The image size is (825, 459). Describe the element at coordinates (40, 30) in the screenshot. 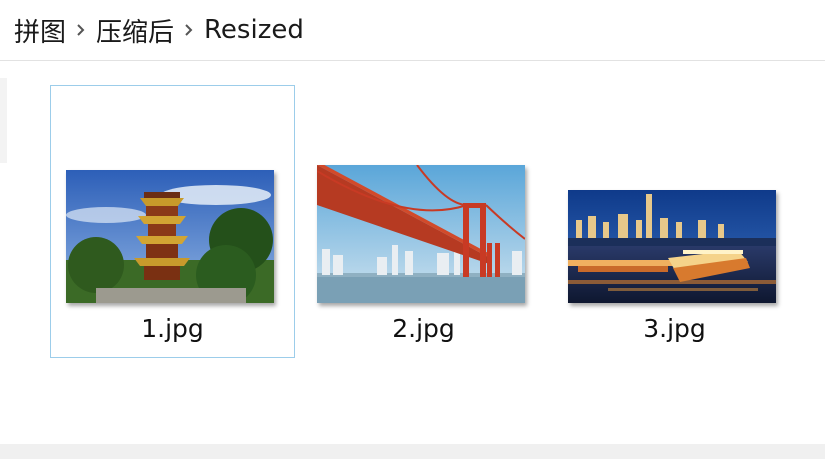

I see `breadcrumb-item-puzzle: 拼图` at that location.